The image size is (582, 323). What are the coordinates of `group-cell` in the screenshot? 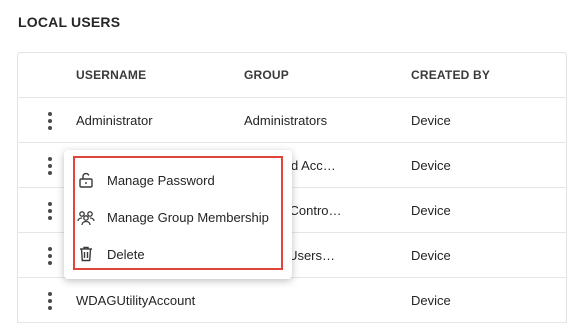 It's located at (319, 300).